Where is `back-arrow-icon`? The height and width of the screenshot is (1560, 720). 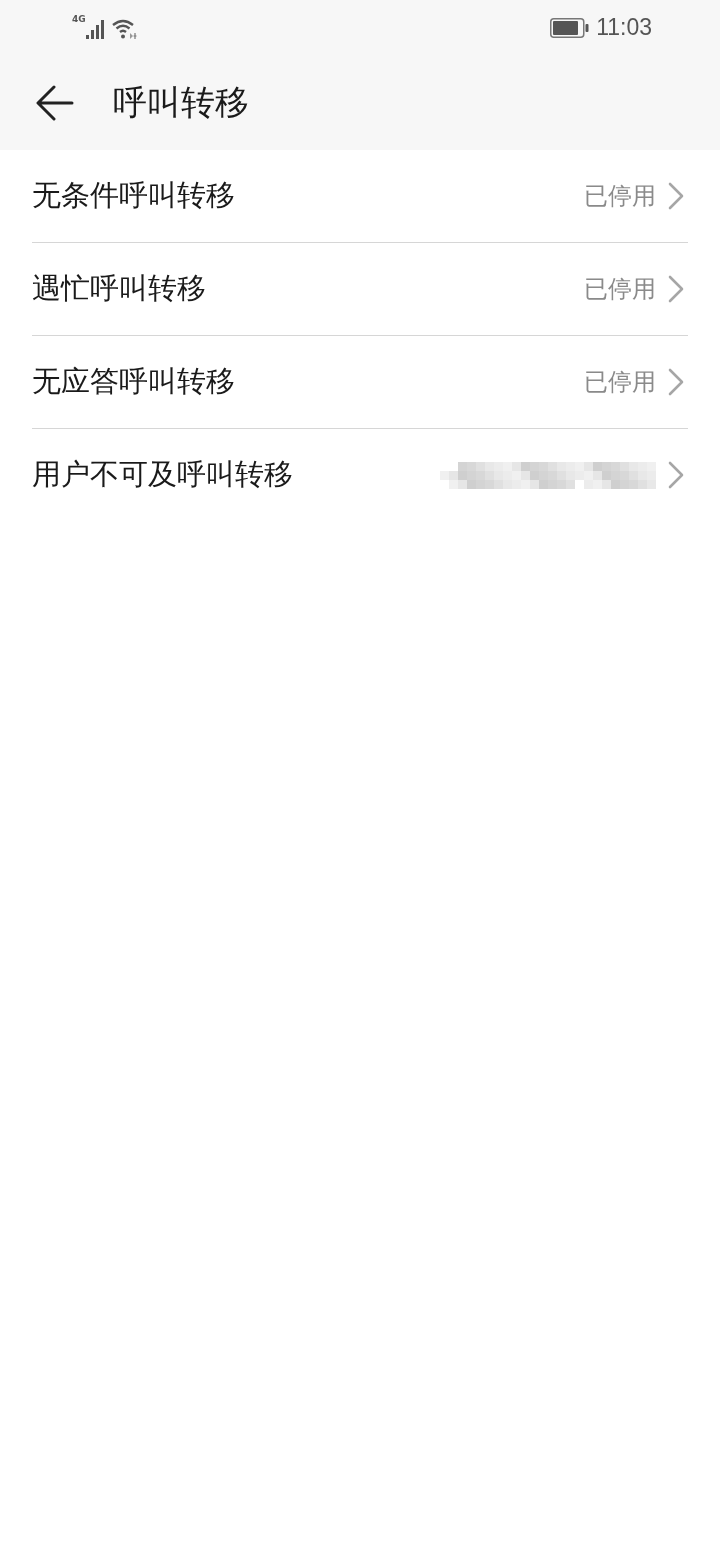
back-arrow-icon is located at coordinates (55, 102).